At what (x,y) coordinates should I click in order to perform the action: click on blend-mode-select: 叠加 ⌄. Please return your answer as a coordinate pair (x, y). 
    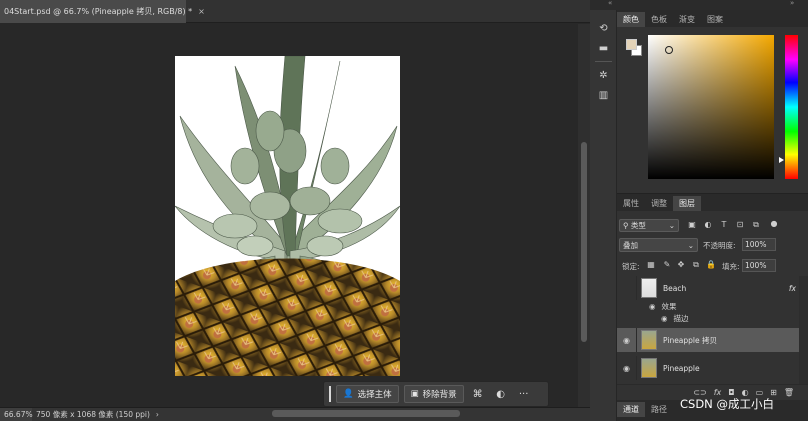
    Looking at the image, I should click on (658, 245).